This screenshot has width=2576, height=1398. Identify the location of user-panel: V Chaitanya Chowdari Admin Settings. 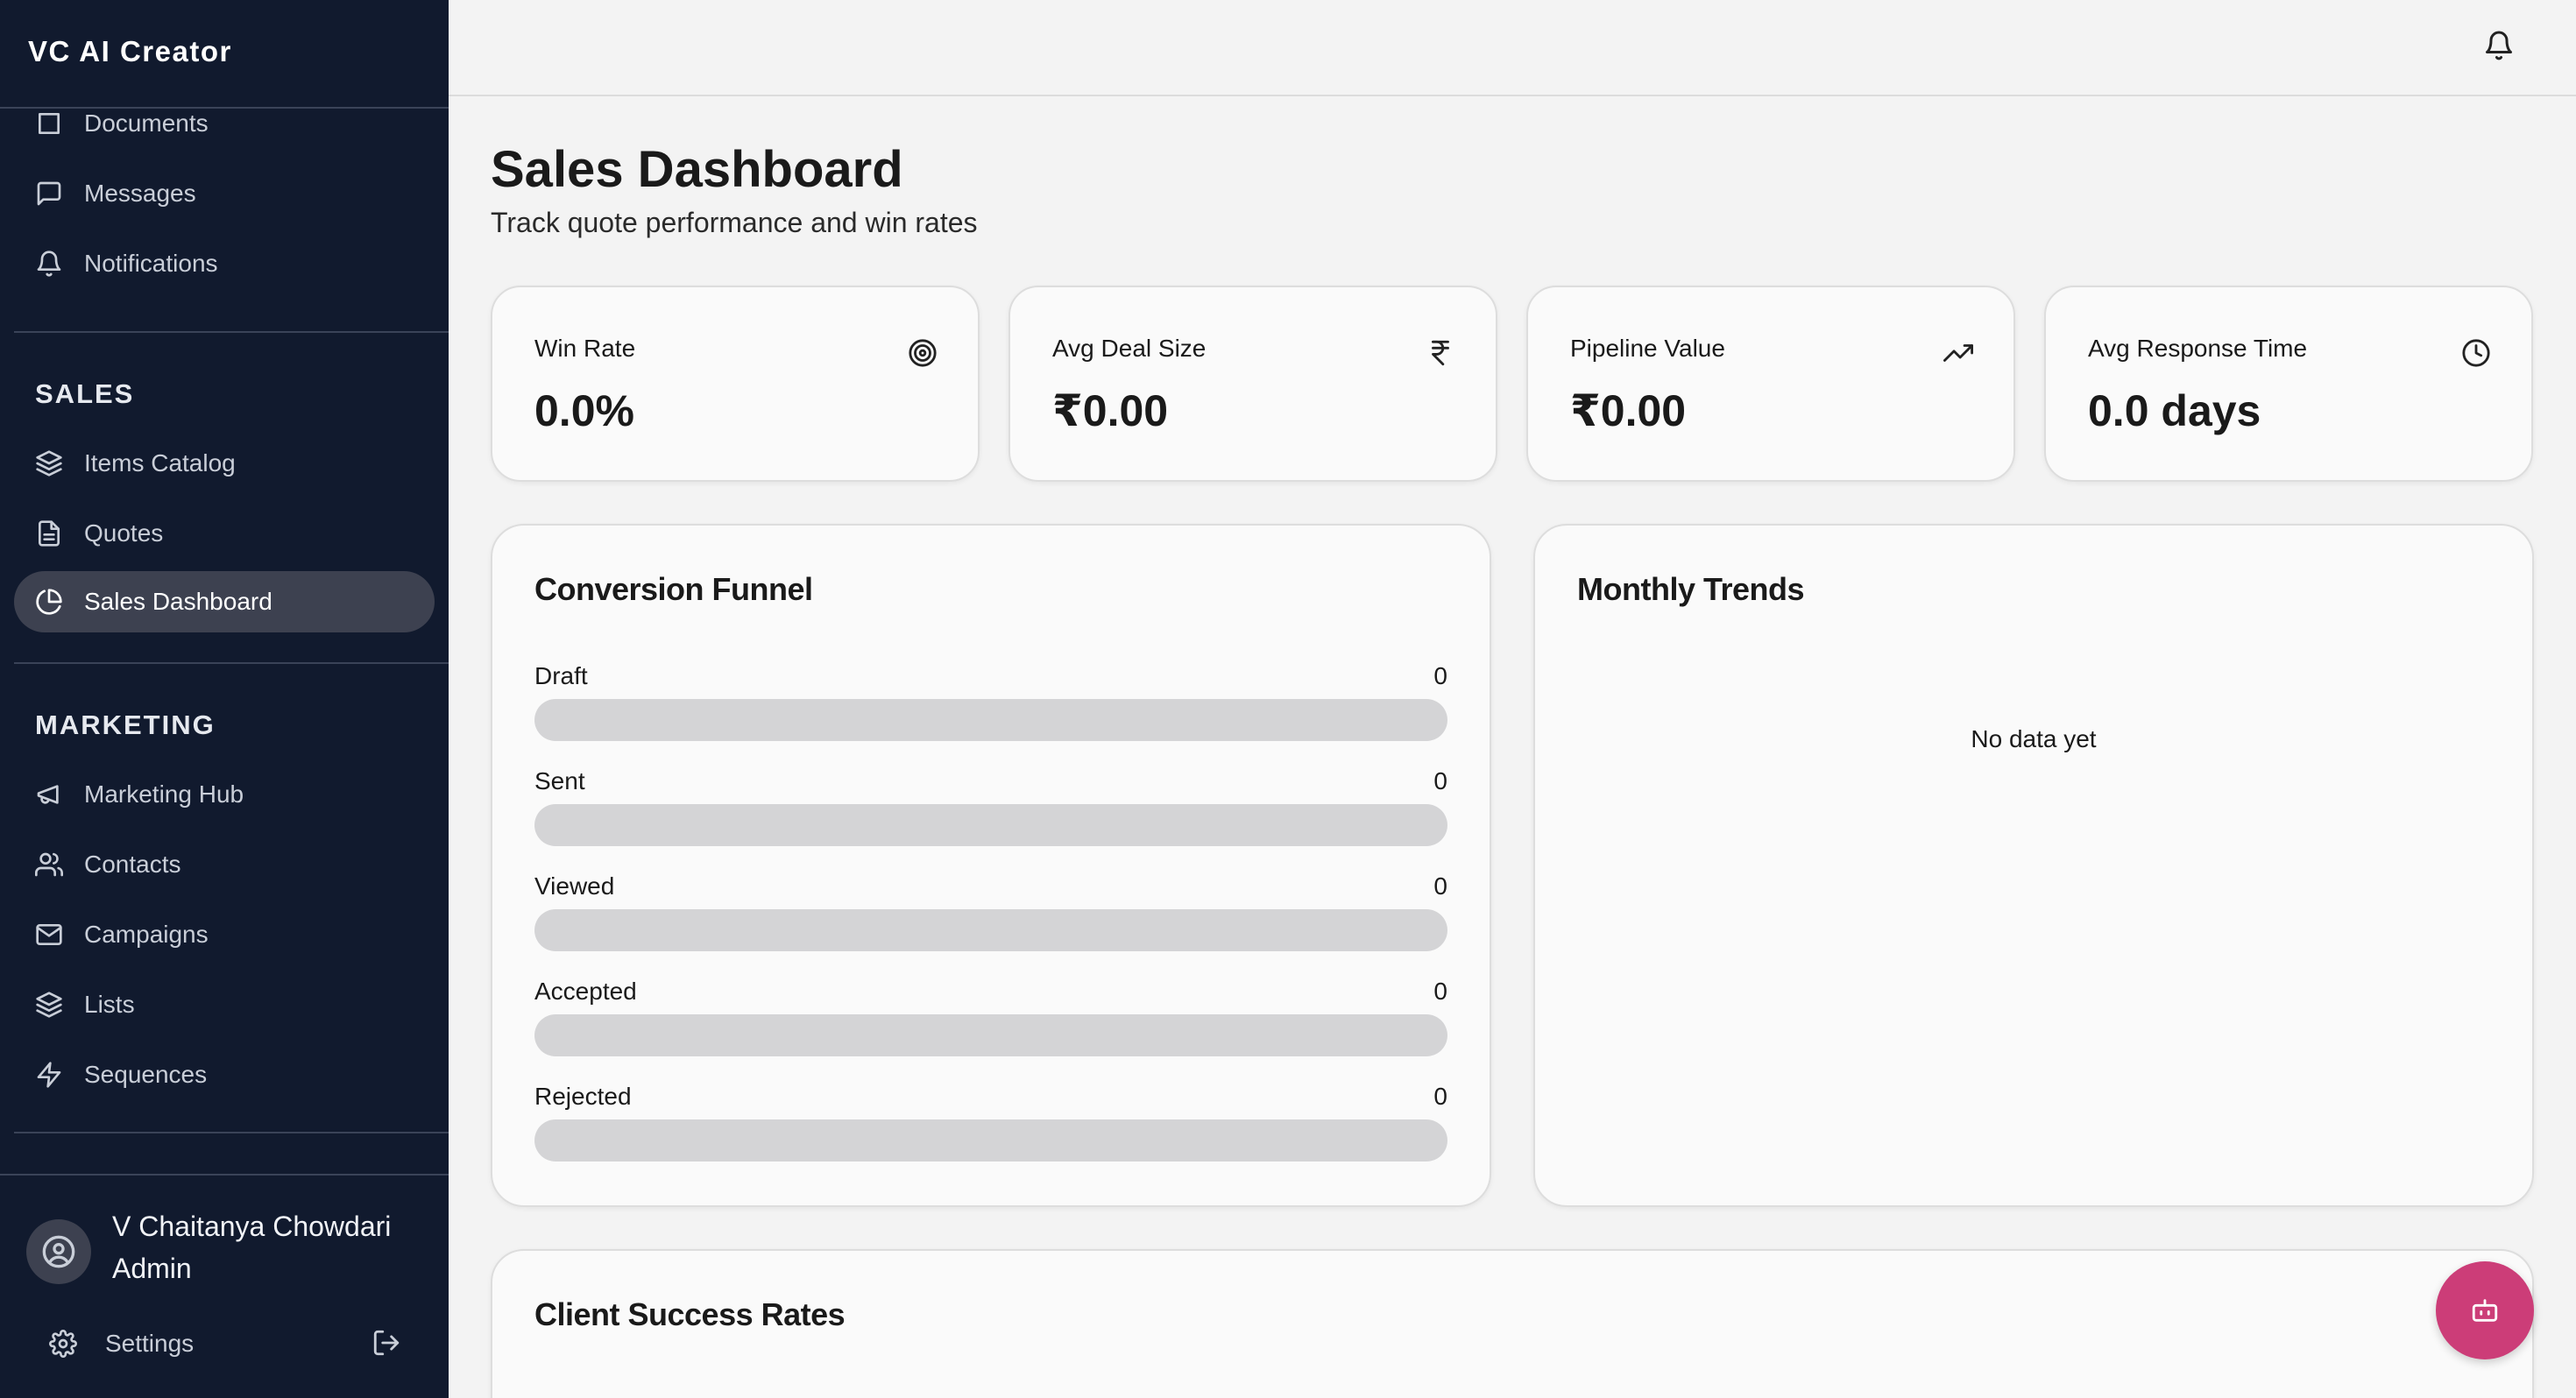
(224, 1286).